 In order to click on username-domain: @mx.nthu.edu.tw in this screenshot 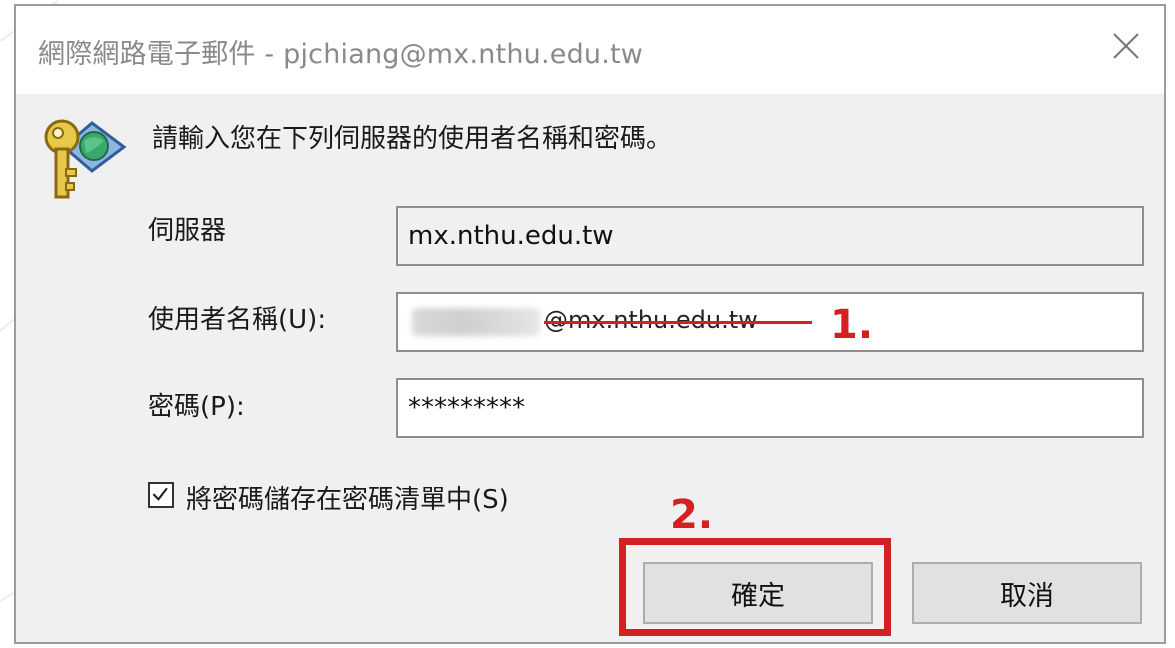, I will do `click(651, 320)`.